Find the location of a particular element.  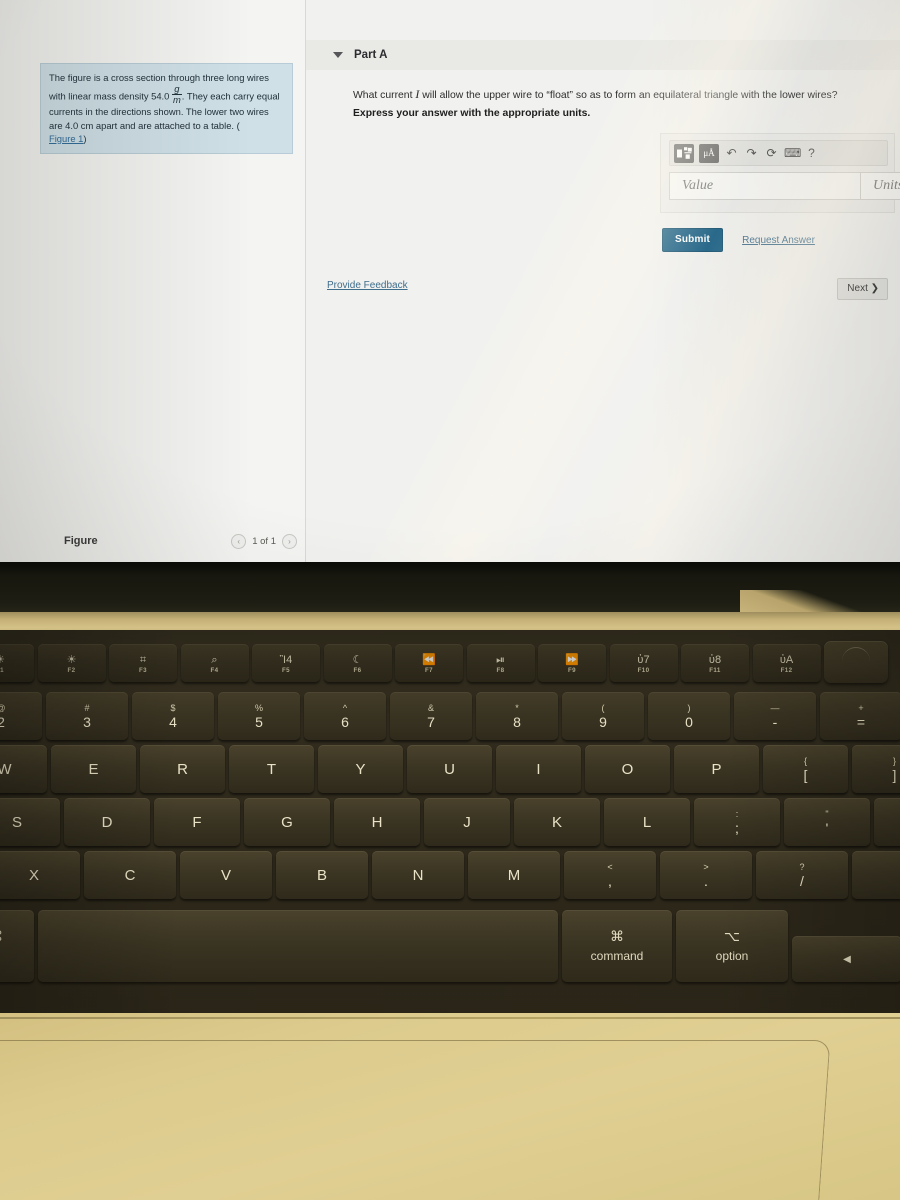

key-=: + = is located at coordinates (860, 716).